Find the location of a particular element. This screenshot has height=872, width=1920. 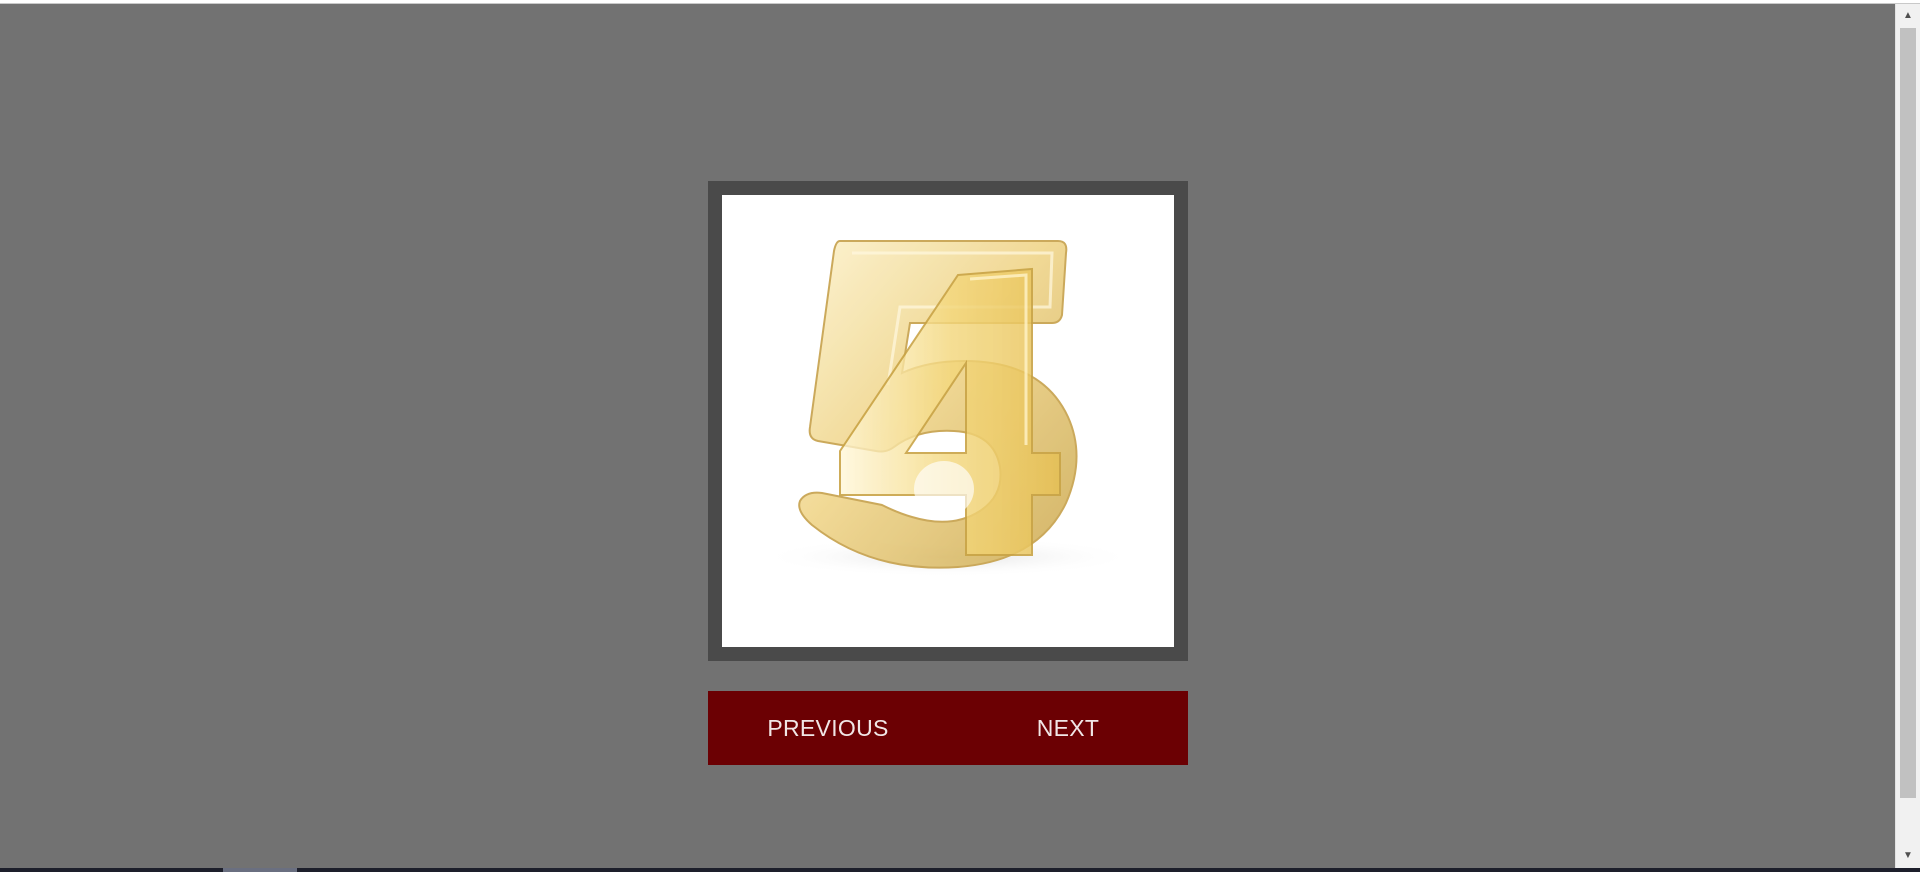

taskbar-active-marker is located at coordinates (260, 870).